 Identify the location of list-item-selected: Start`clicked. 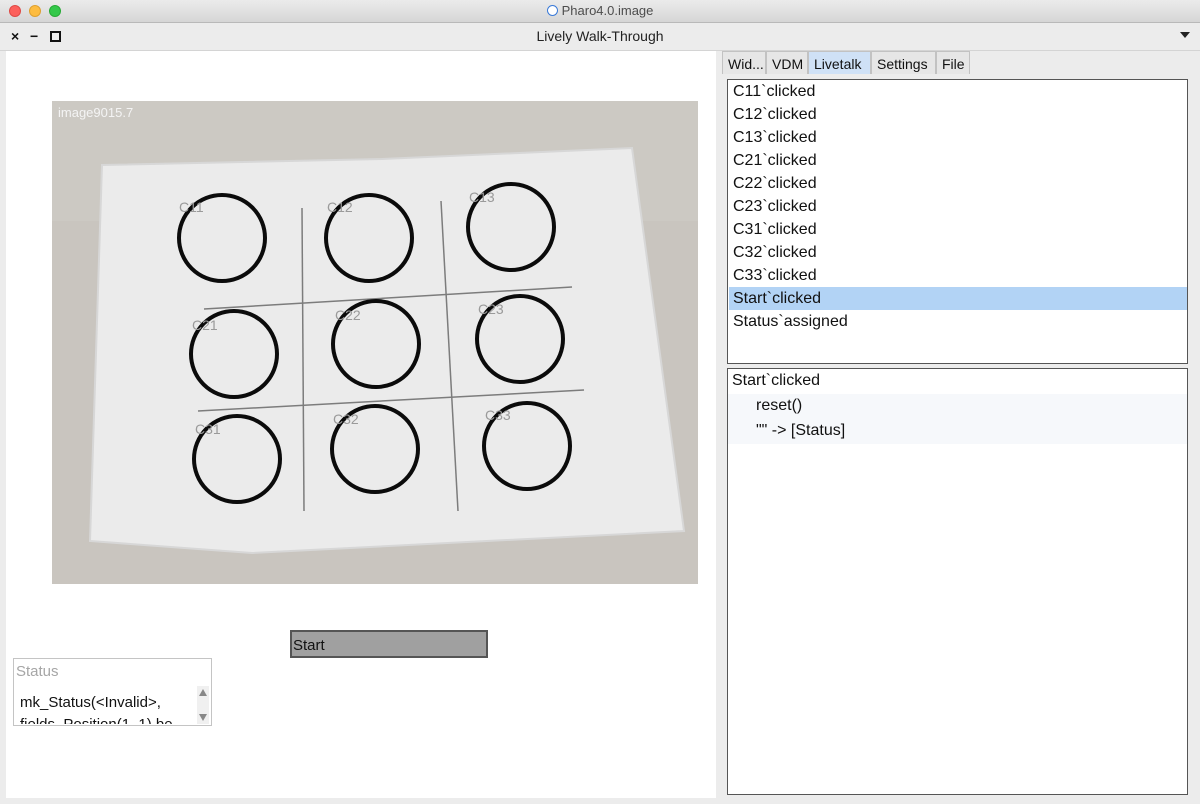
(958, 298).